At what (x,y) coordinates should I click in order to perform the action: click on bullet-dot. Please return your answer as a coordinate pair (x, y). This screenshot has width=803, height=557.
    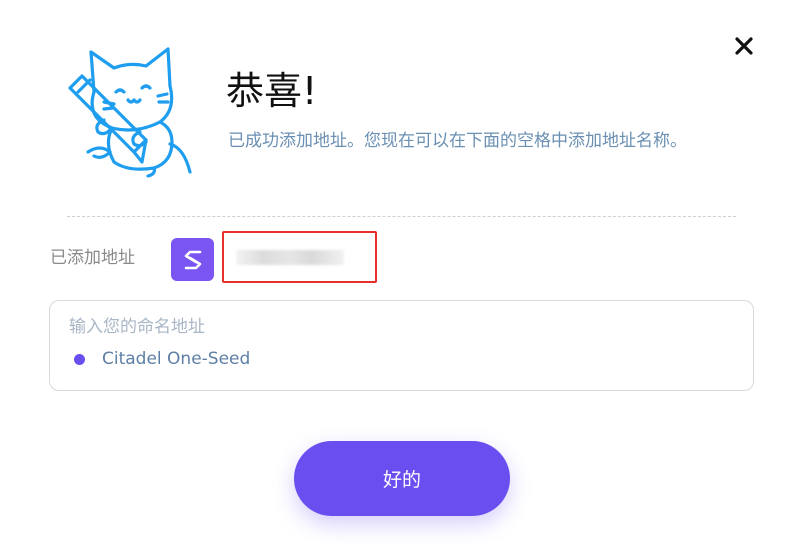
    Looking at the image, I should click on (79, 359).